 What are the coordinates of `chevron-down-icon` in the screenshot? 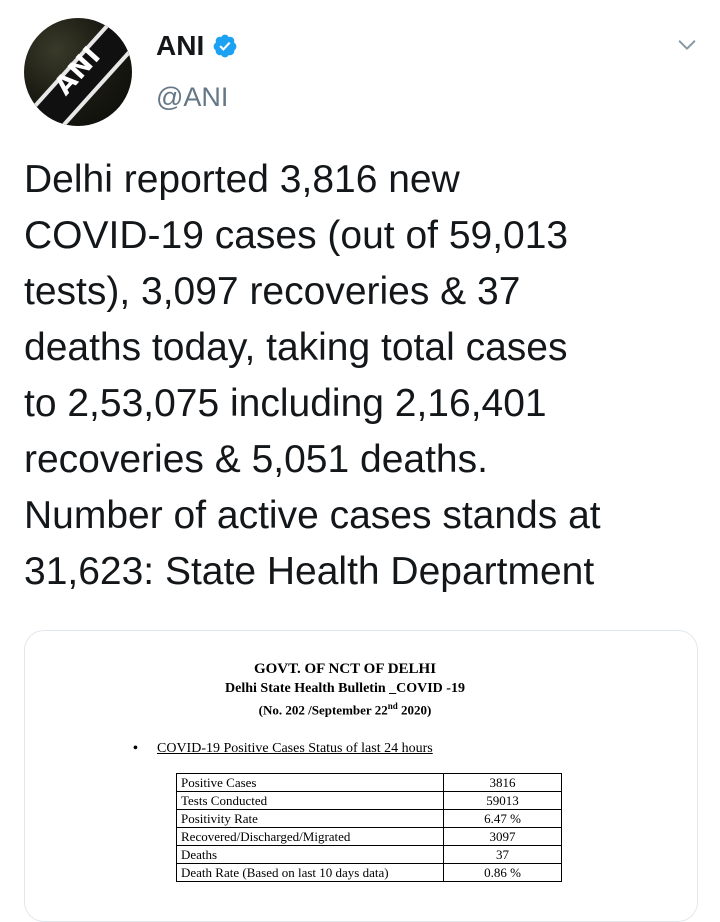 It's located at (687, 45).